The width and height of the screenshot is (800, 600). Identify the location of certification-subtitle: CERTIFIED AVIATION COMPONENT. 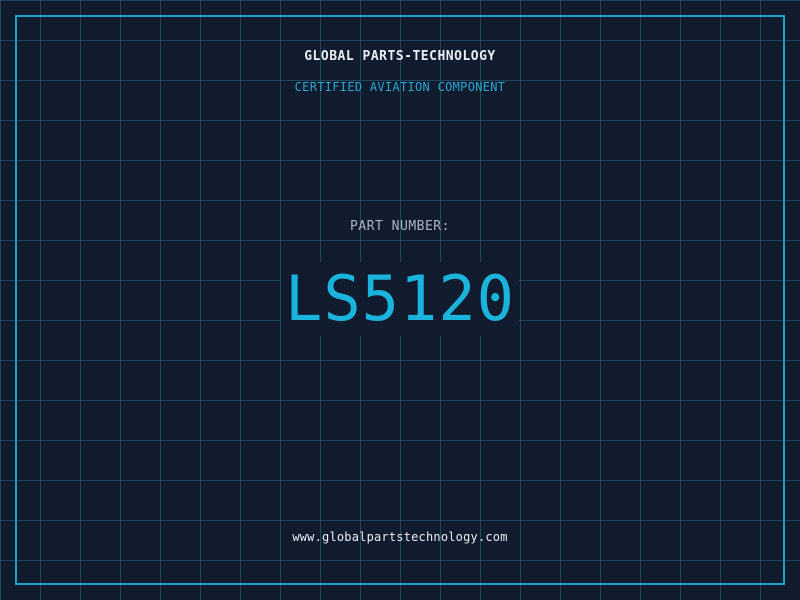
(400, 87).